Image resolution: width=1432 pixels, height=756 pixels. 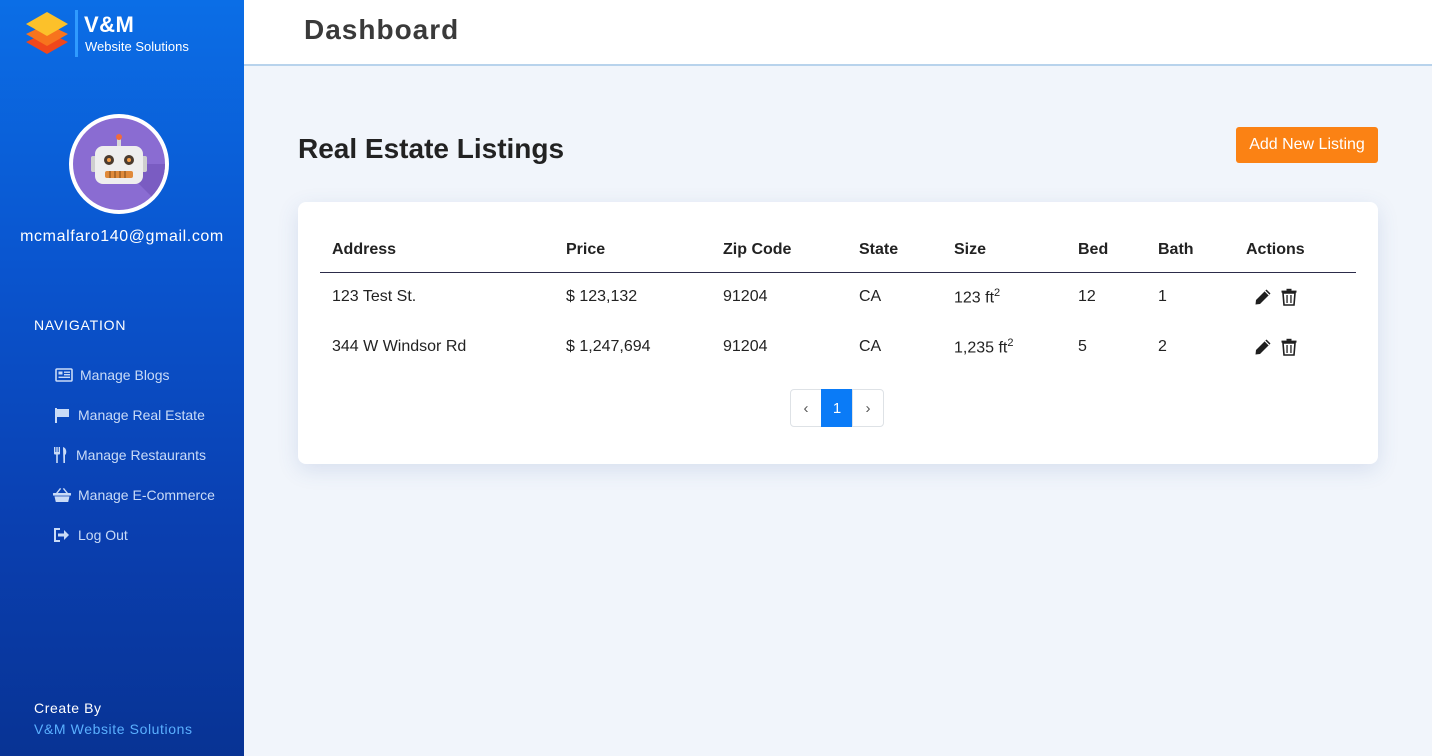 I want to click on add-new-listing-button: Add New Listing, so click(x=1307, y=145).